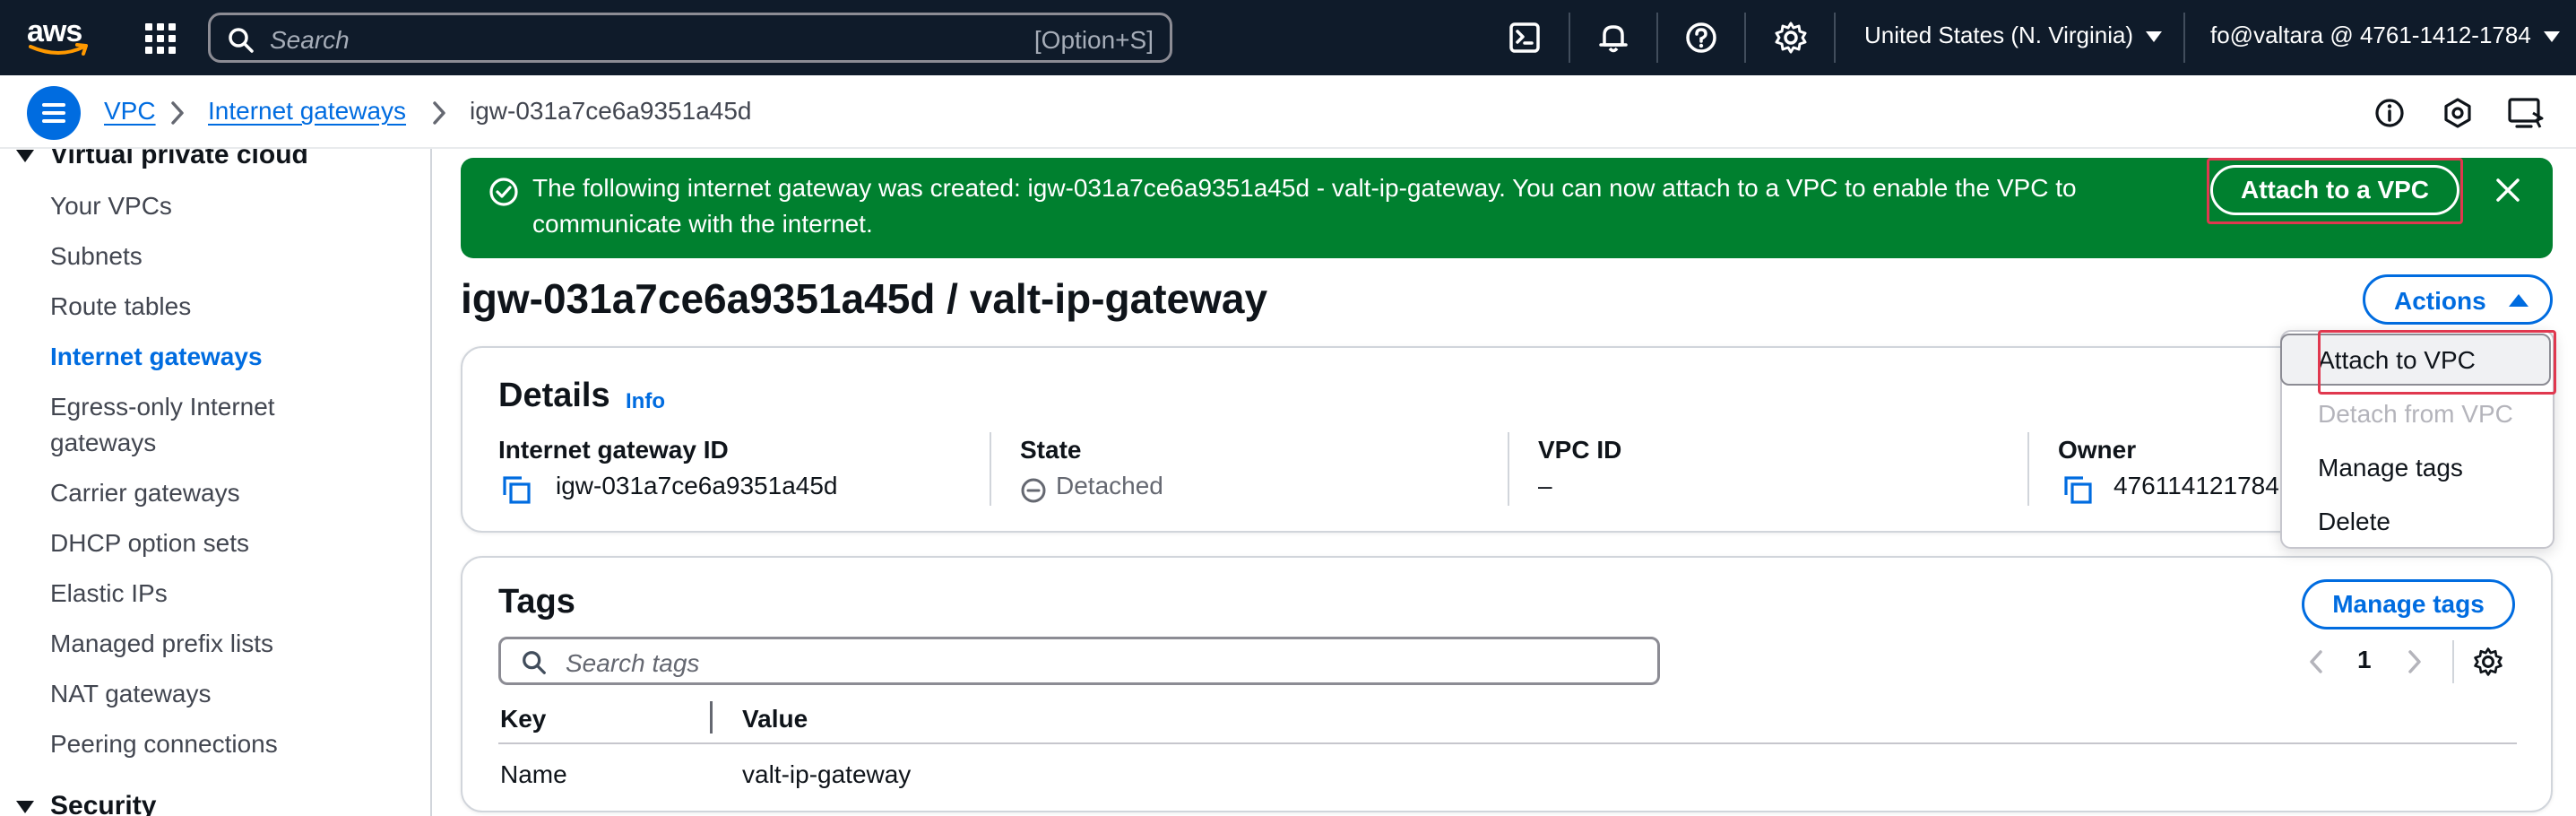 This screenshot has width=2576, height=816. What do you see at coordinates (2354, 522) in the screenshot?
I see `menu-item-delete: Delete` at bounding box center [2354, 522].